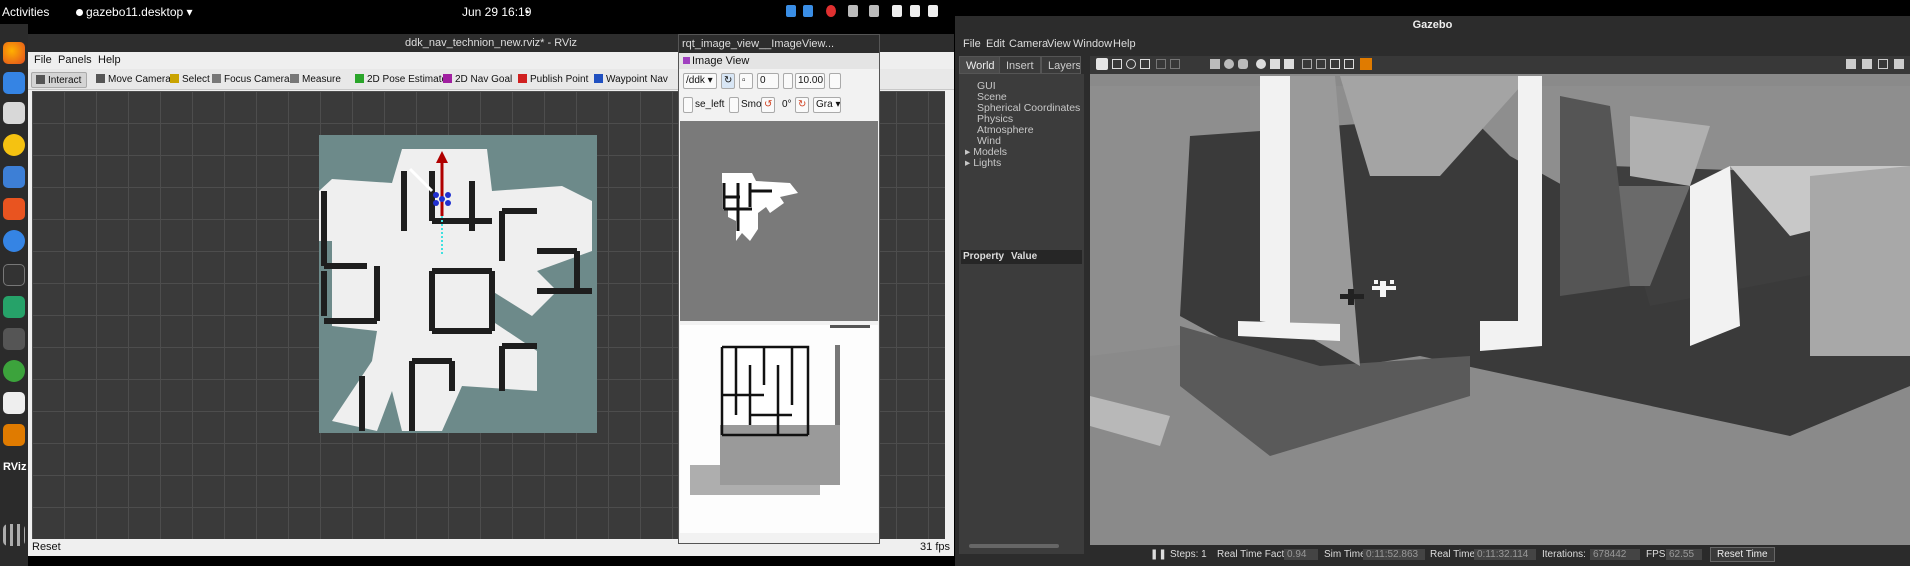 Image resolution: width=1910 pixels, height=566 pixels. I want to click on battery-icon, so click(933, 11).